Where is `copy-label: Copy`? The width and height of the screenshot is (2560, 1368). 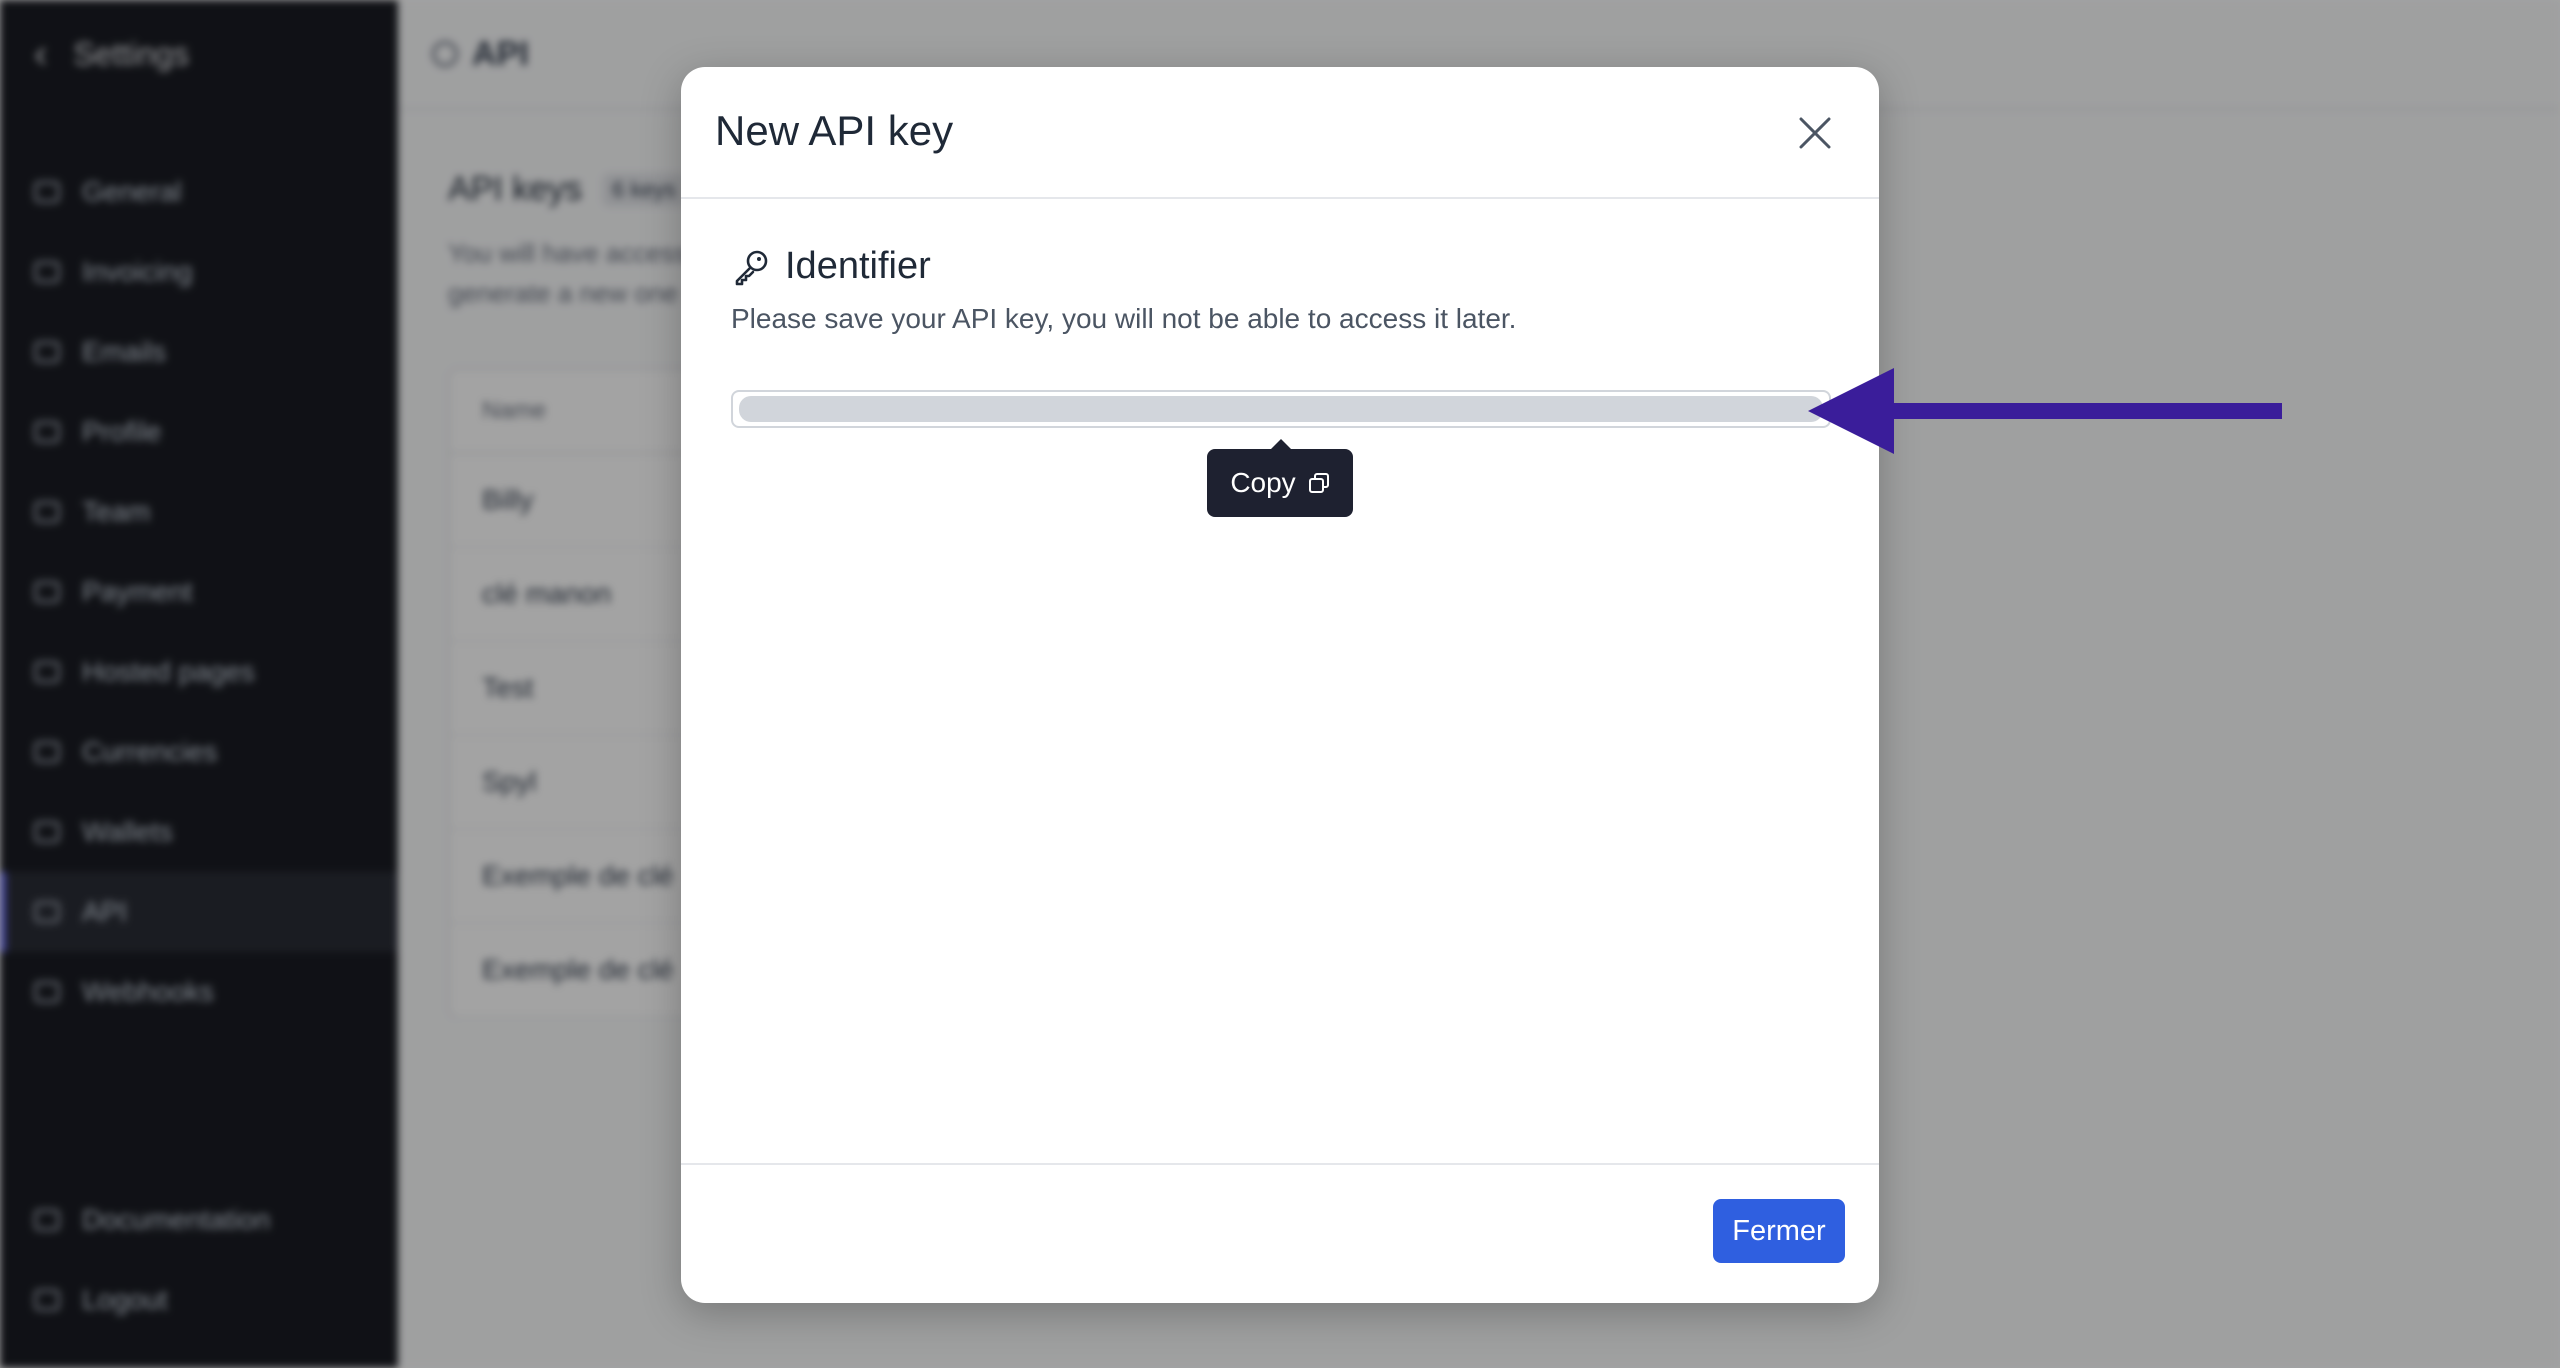 copy-label: Copy is located at coordinates (1263, 482).